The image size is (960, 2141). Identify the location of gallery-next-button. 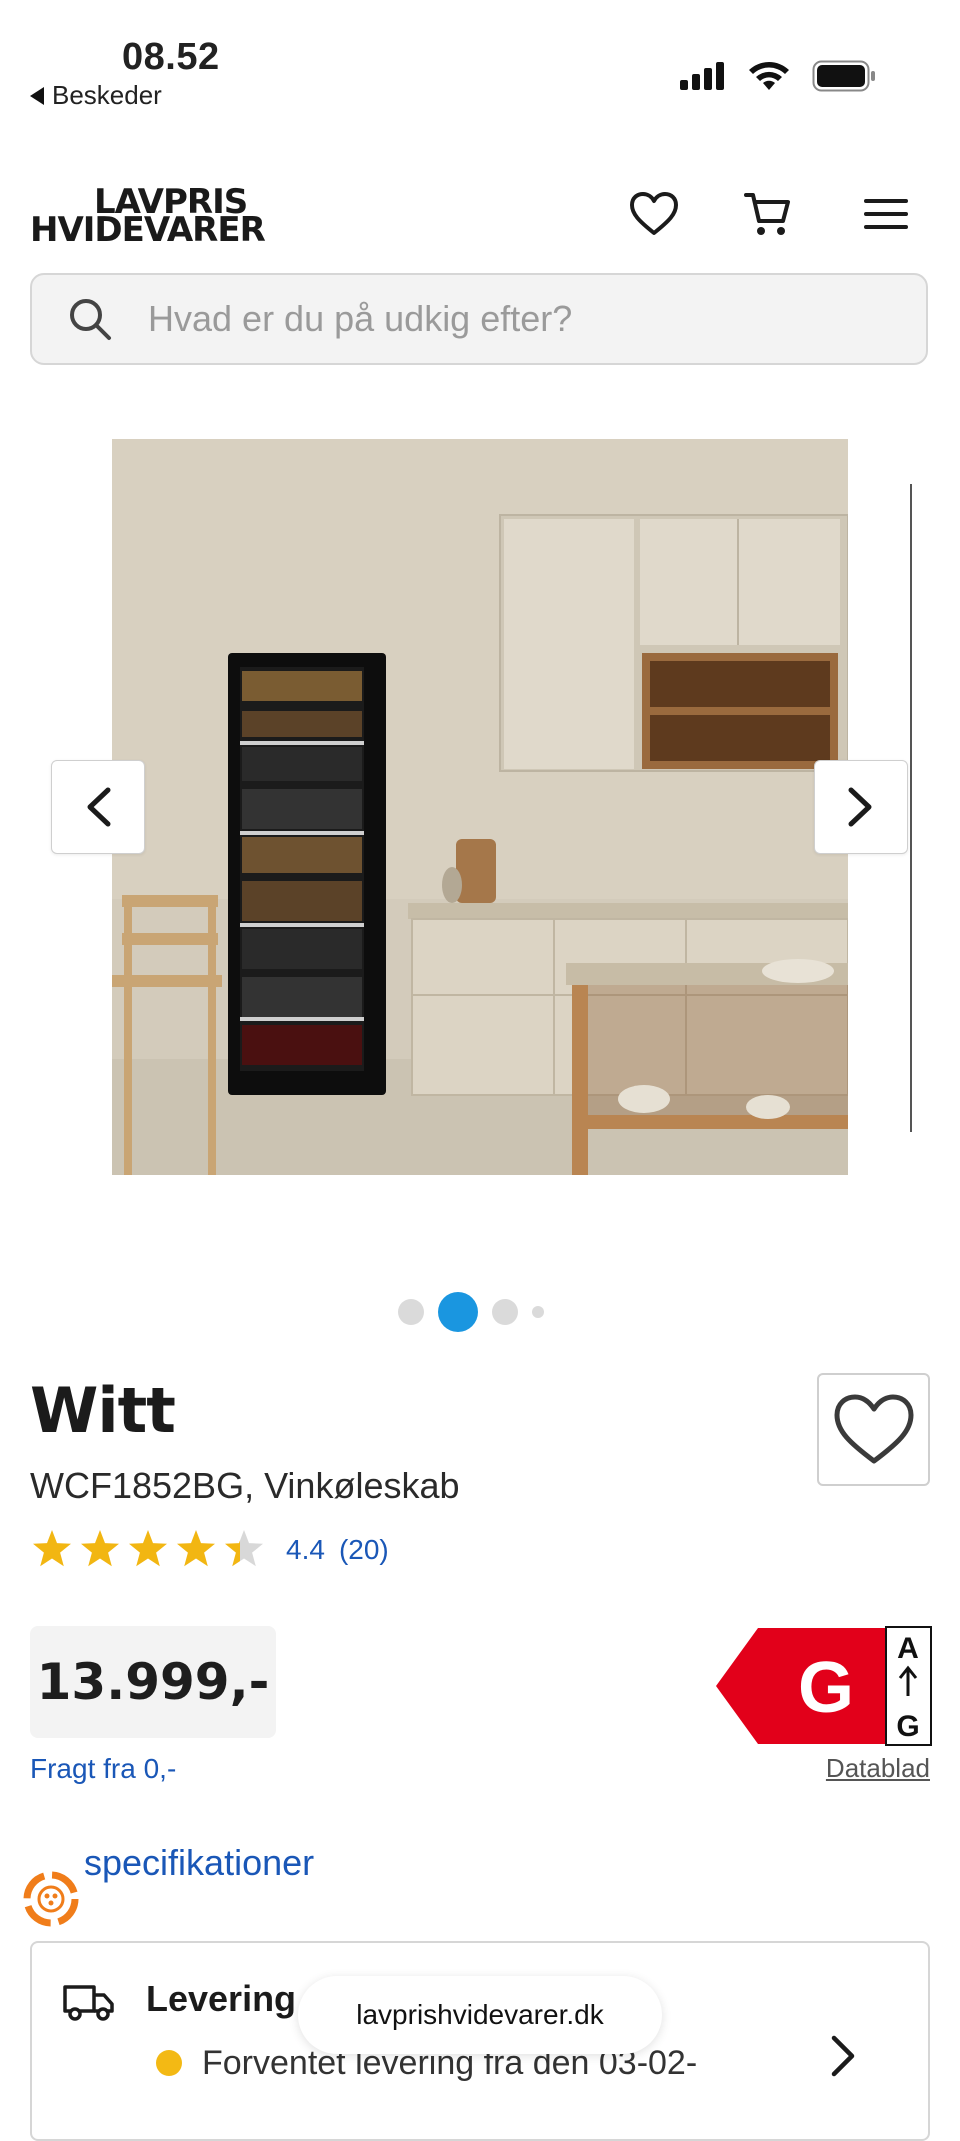
(861, 807).